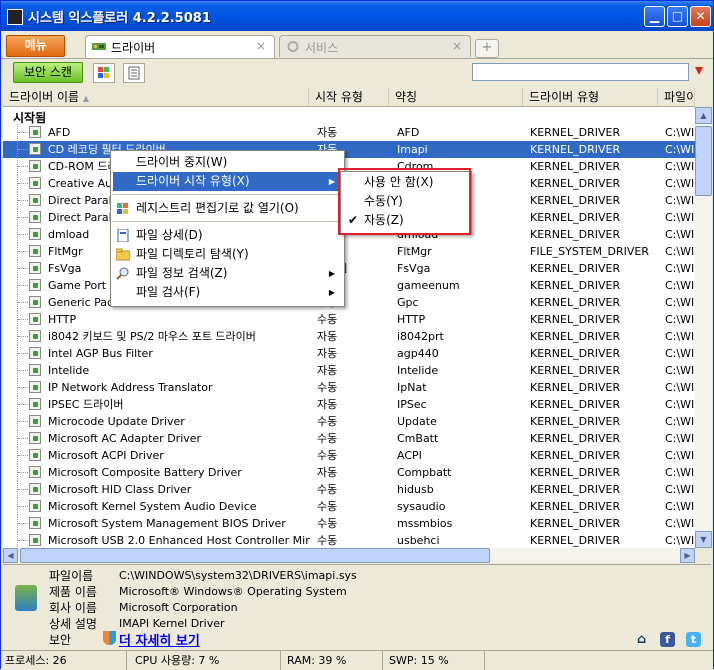 This screenshot has height=670, width=714. I want to click on column-header-start-type: 시작 유형, so click(349, 97).